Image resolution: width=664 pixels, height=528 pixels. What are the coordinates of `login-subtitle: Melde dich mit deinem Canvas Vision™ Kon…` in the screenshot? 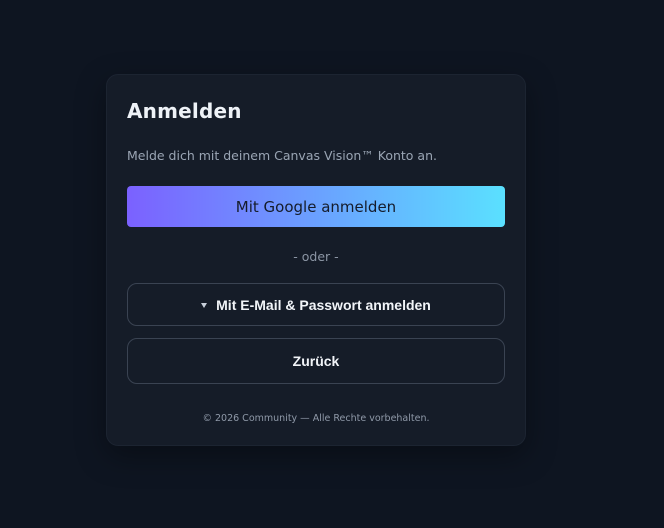 It's located at (282, 155).